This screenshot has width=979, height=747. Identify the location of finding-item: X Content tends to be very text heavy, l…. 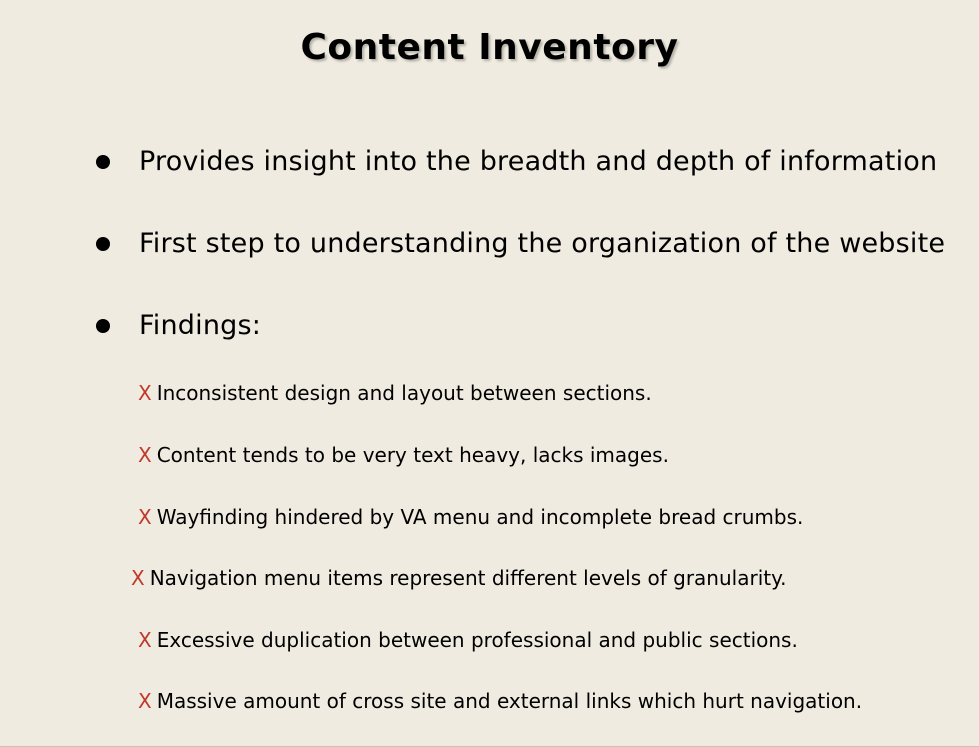
(403, 455).